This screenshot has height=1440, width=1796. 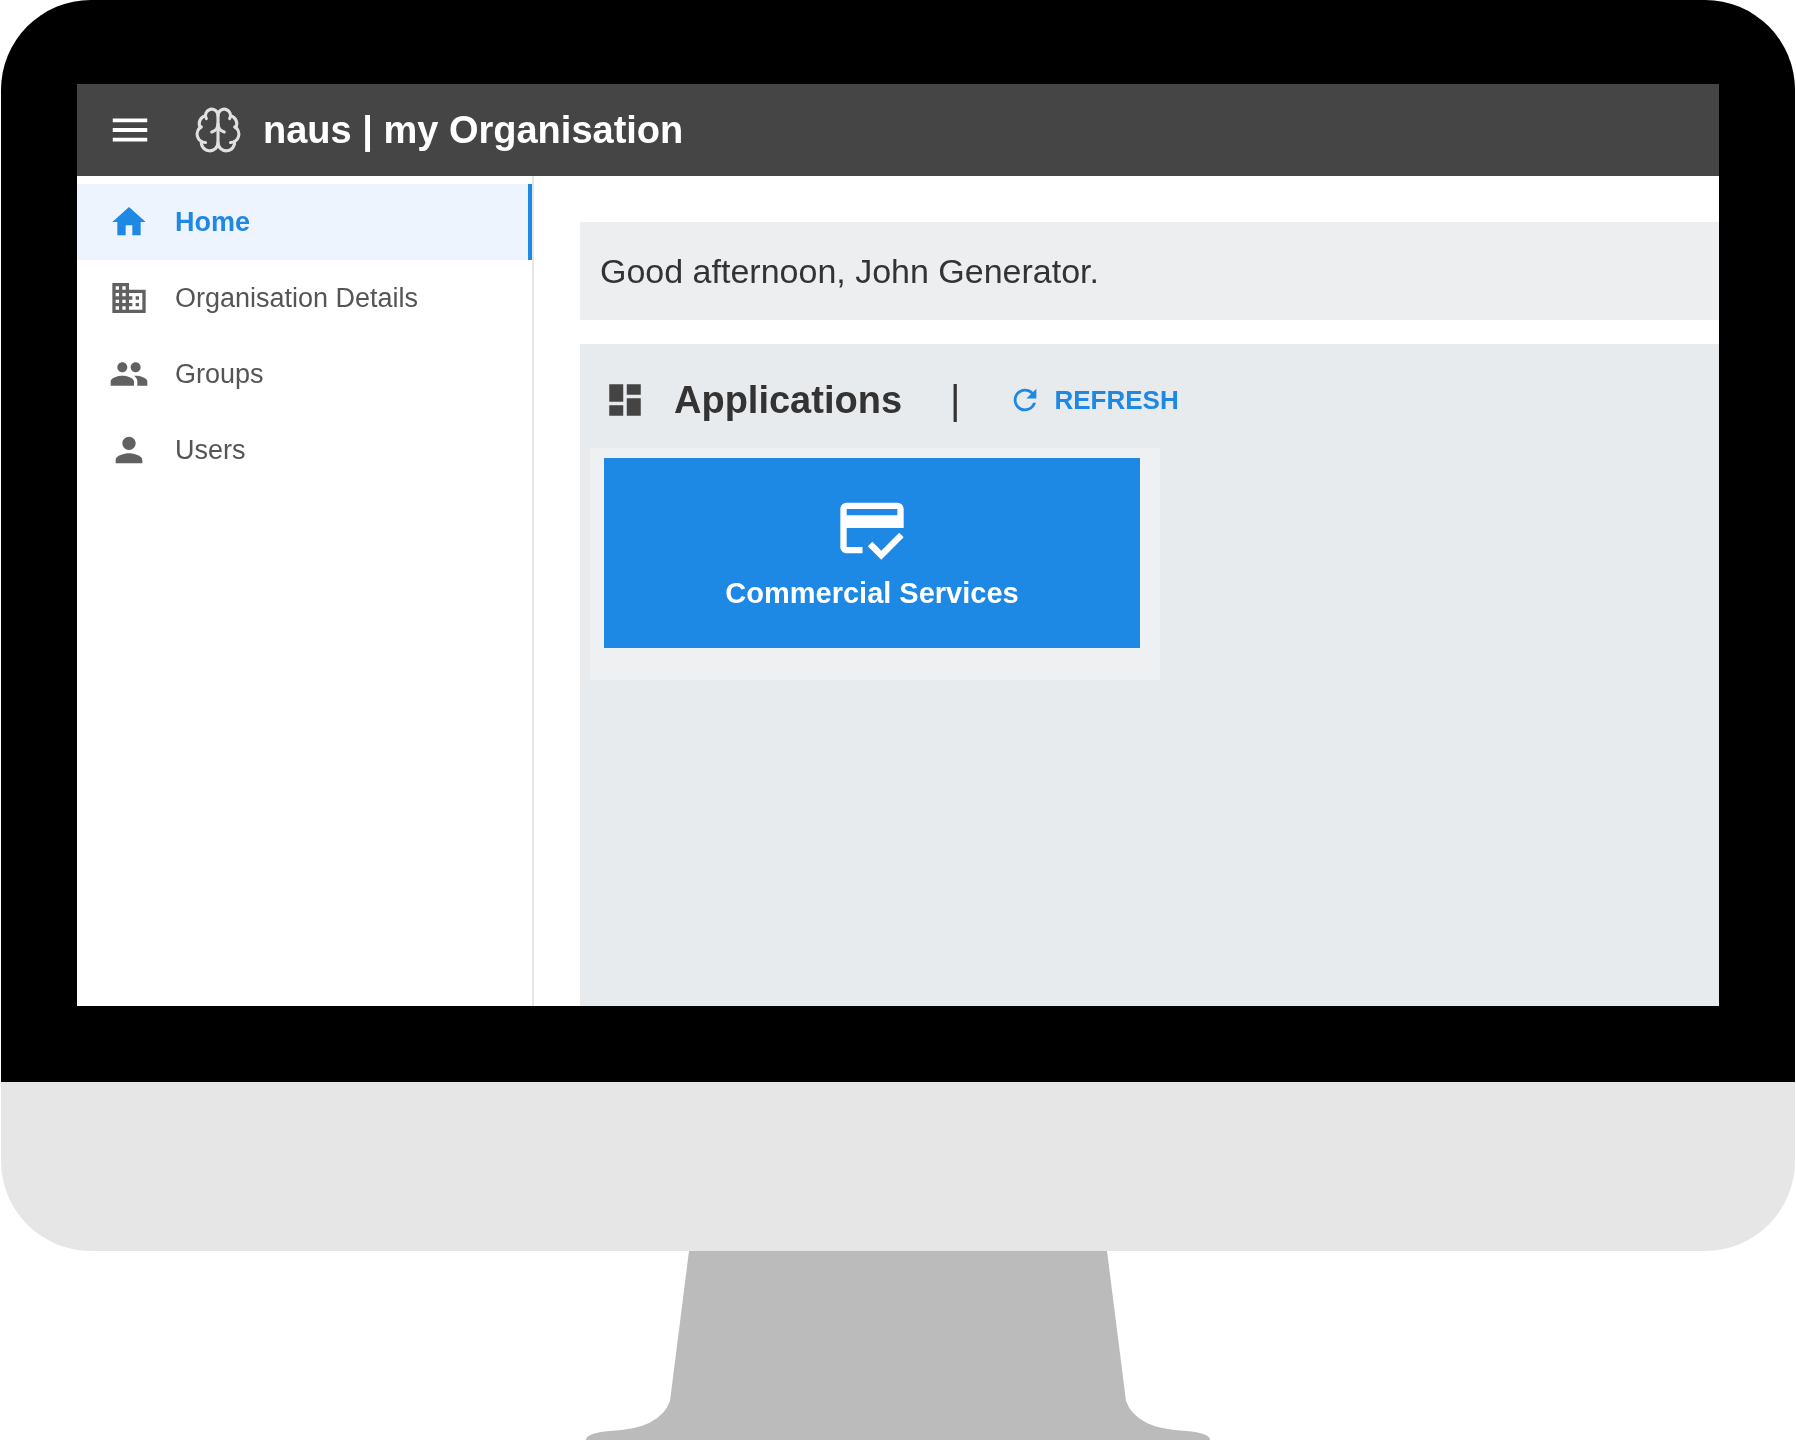 I want to click on brain-logo-icon, so click(x=218, y=130).